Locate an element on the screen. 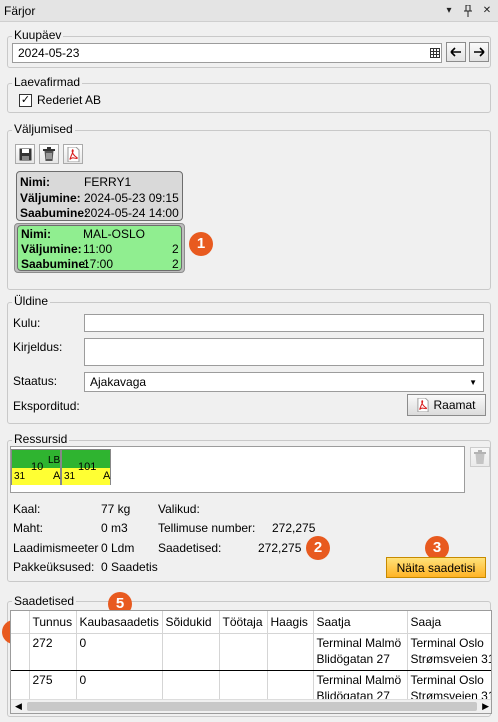  horizontal-scrollbar: ◀ ▶ is located at coordinates (251, 706).